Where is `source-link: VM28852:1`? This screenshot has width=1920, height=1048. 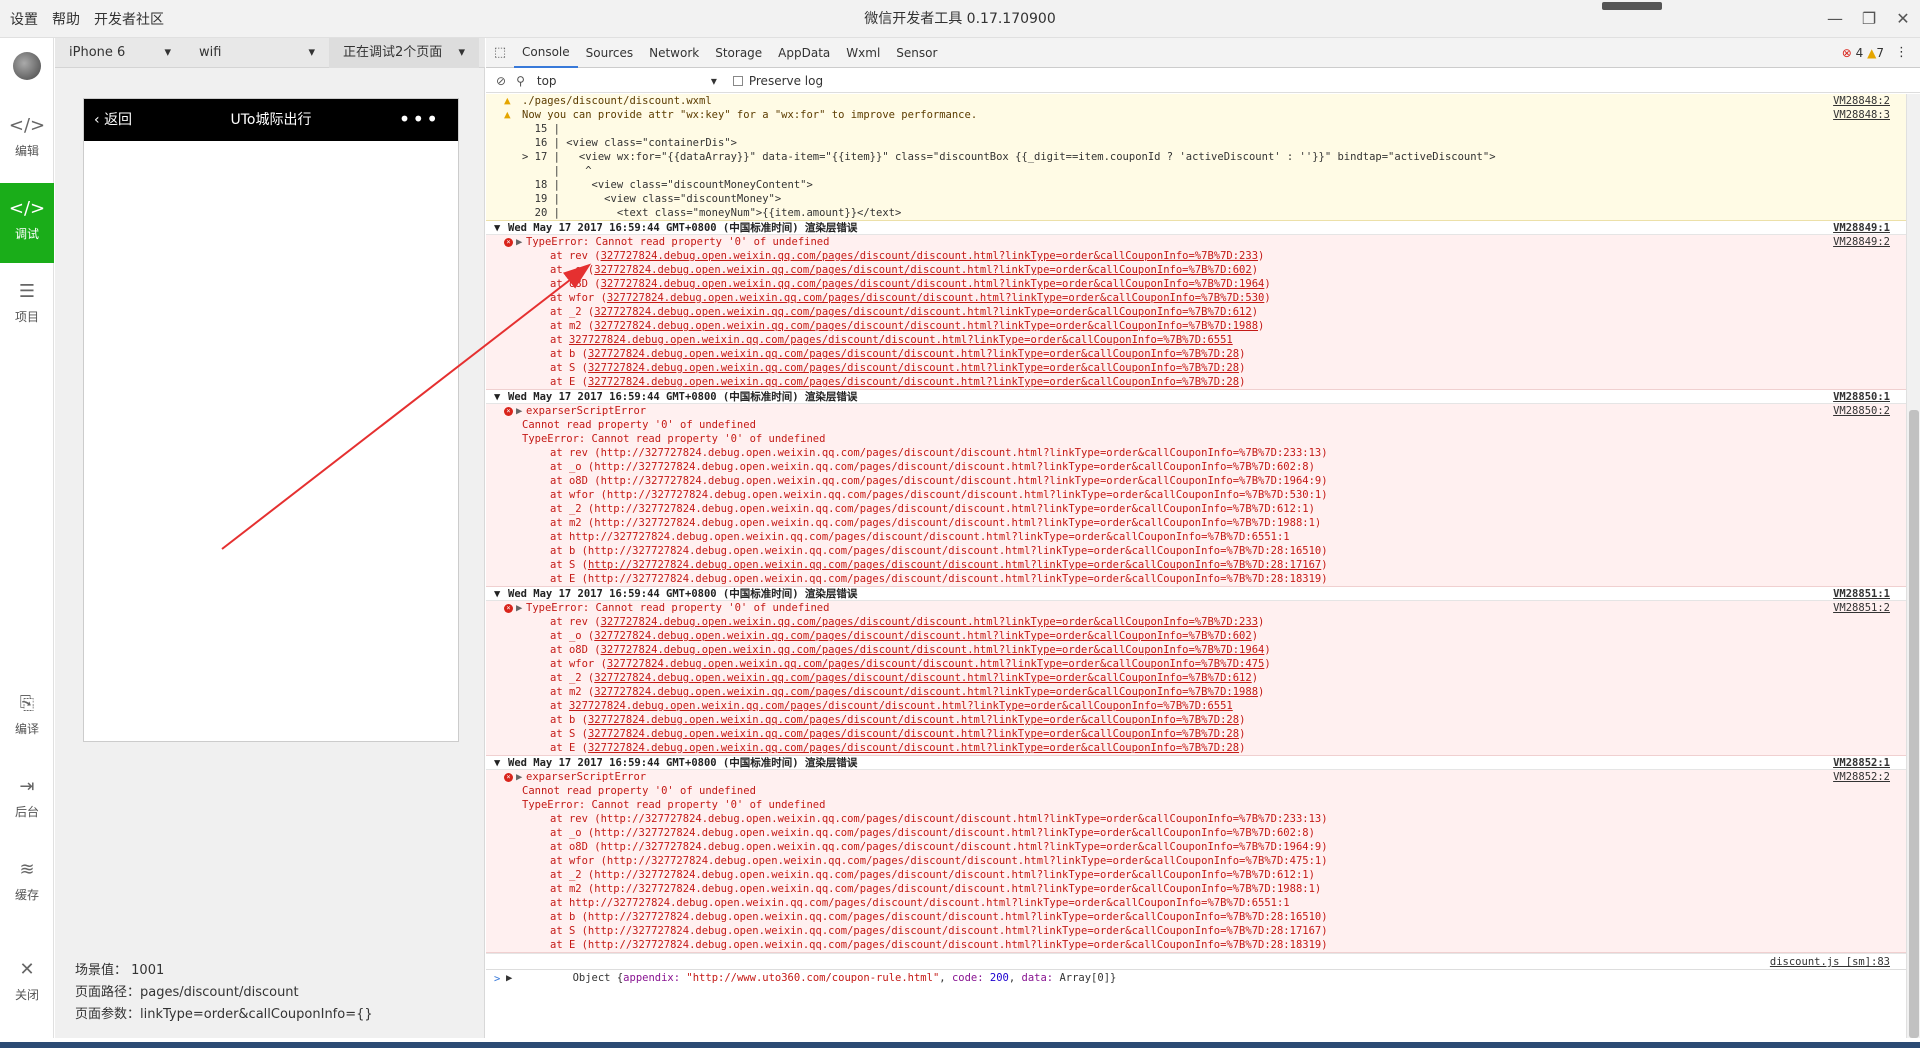 source-link: VM28852:1 is located at coordinates (1861, 763).